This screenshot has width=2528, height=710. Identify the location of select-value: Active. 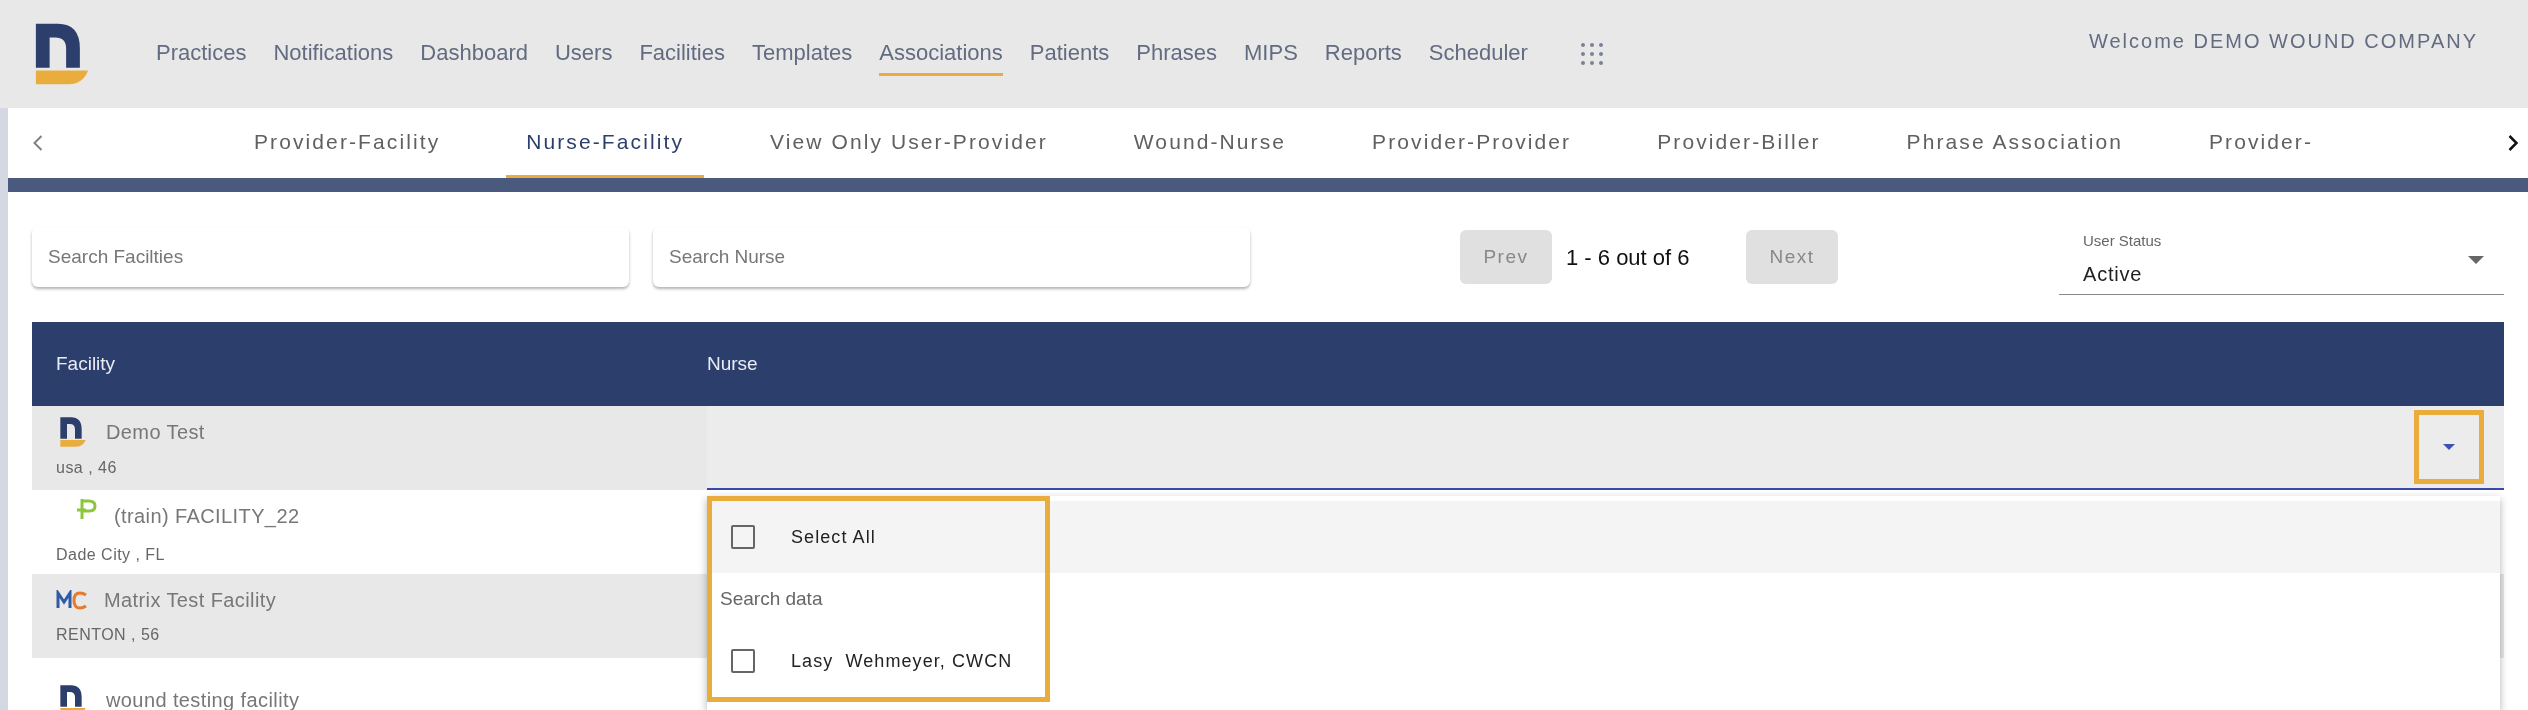
(2113, 274).